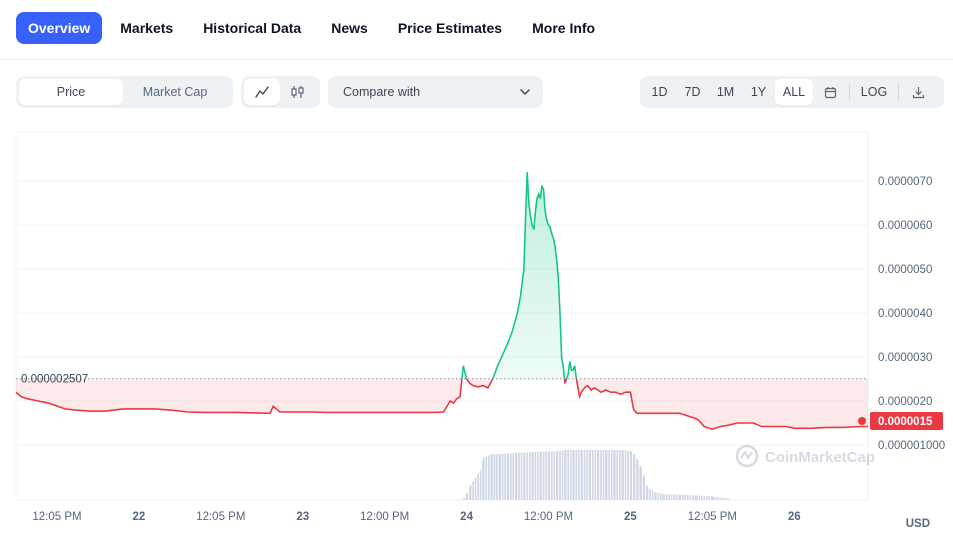 The height and width of the screenshot is (547, 953). Describe the element at coordinates (820, 457) in the screenshot. I see `watermark-text: CoinMarketCap` at that location.